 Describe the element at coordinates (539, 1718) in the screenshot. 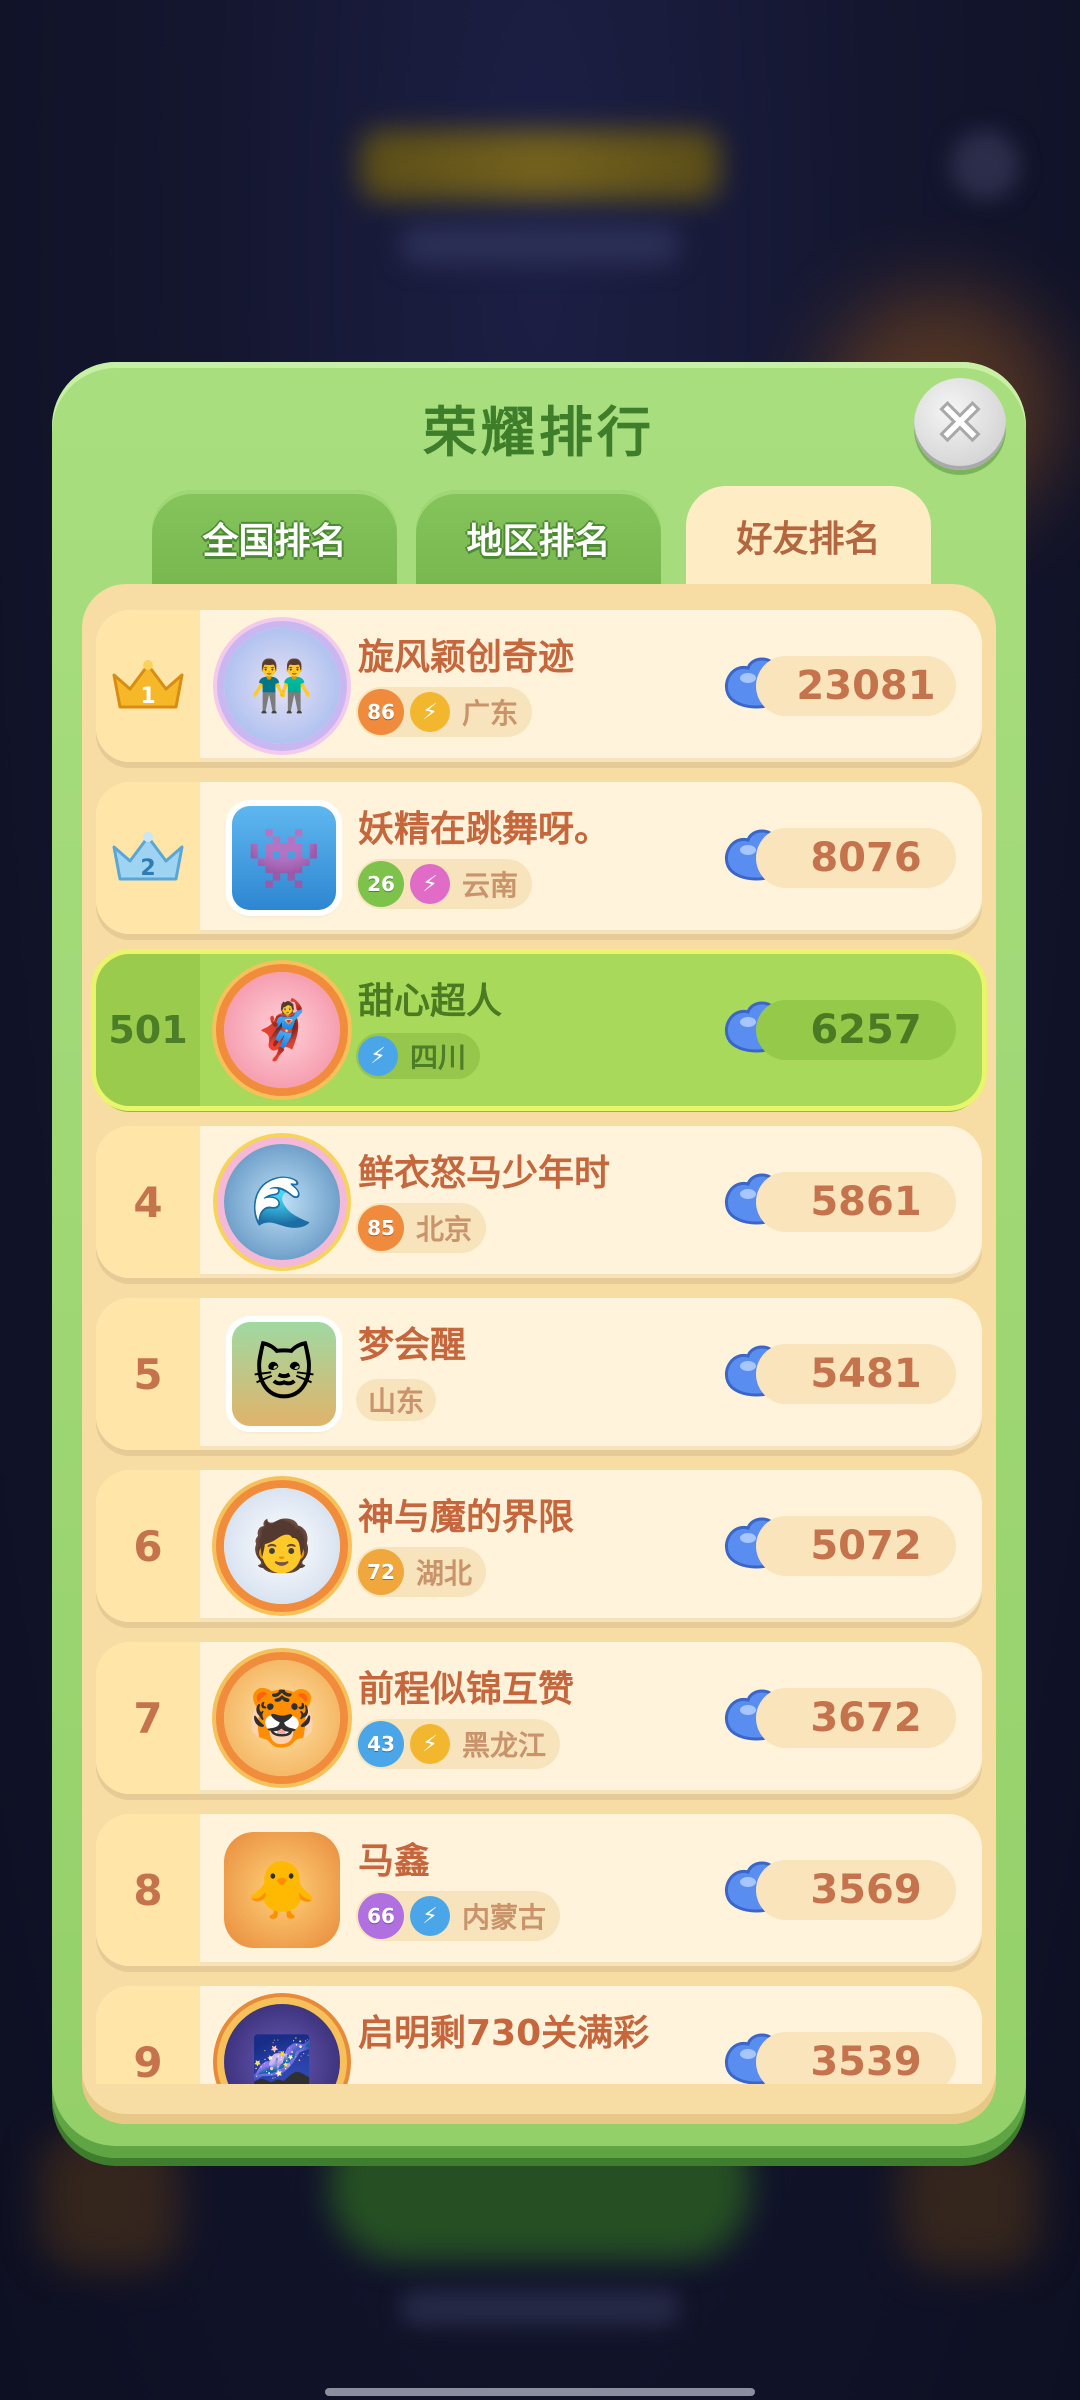

I see `ranking-row: 7 🐯 前程似锦互赞 43 ⚡ 黑龙江 3672` at that location.